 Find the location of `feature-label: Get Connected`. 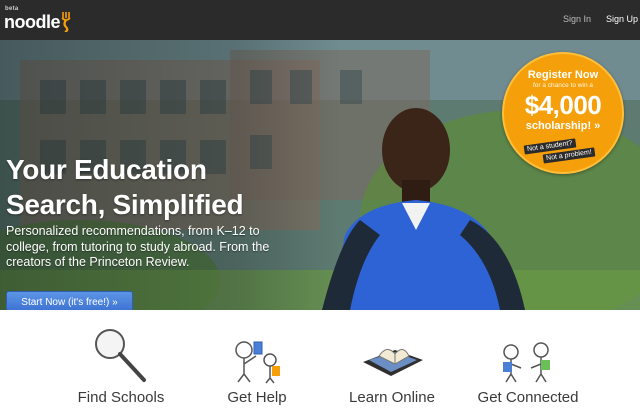

feature-label: Get Connected is located at coordinates (528, 397).